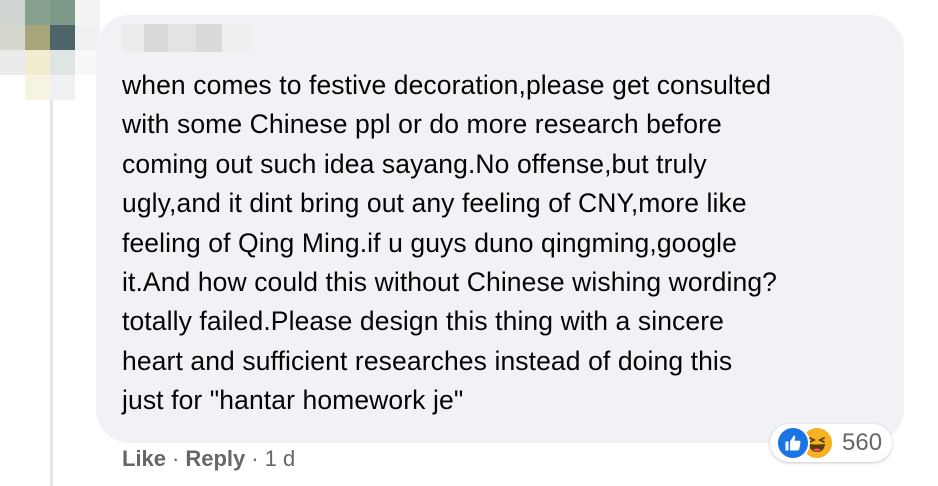  Describe the element at coordinates (862, 442) in the screenshot. I see `reaction-count: 560` at that location.